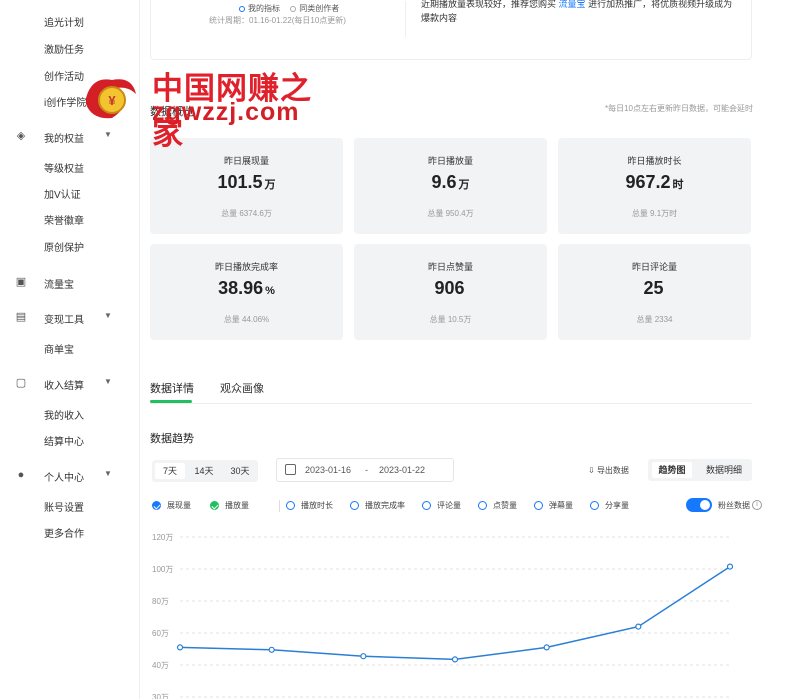  I want to click on export-button: ⇩ 导出数据, so click(608, 470).